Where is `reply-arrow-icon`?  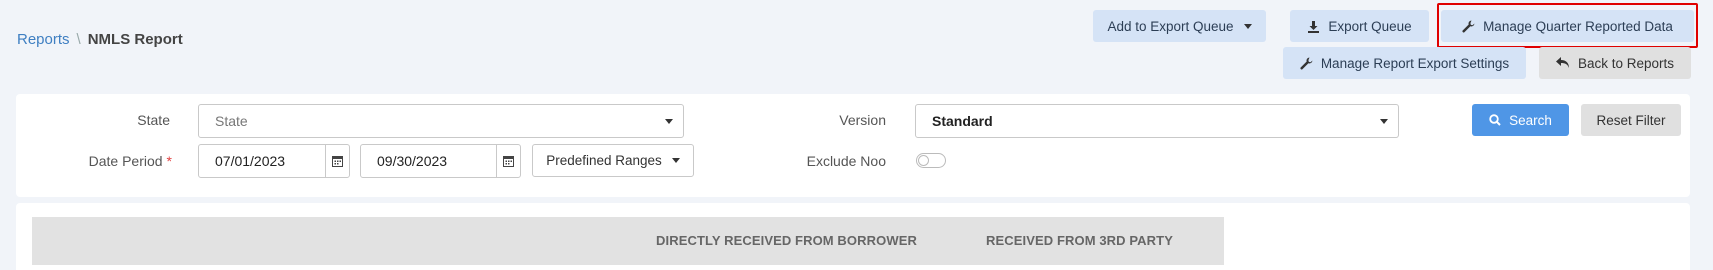 reply-arrow-icon is located at coordinates (1562, 63).